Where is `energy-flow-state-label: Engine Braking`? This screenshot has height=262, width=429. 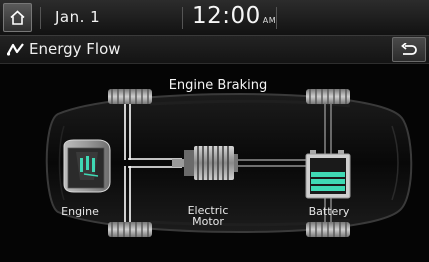
energy-flow-state-label: Engine Braking is located at coordinates (218, 85).